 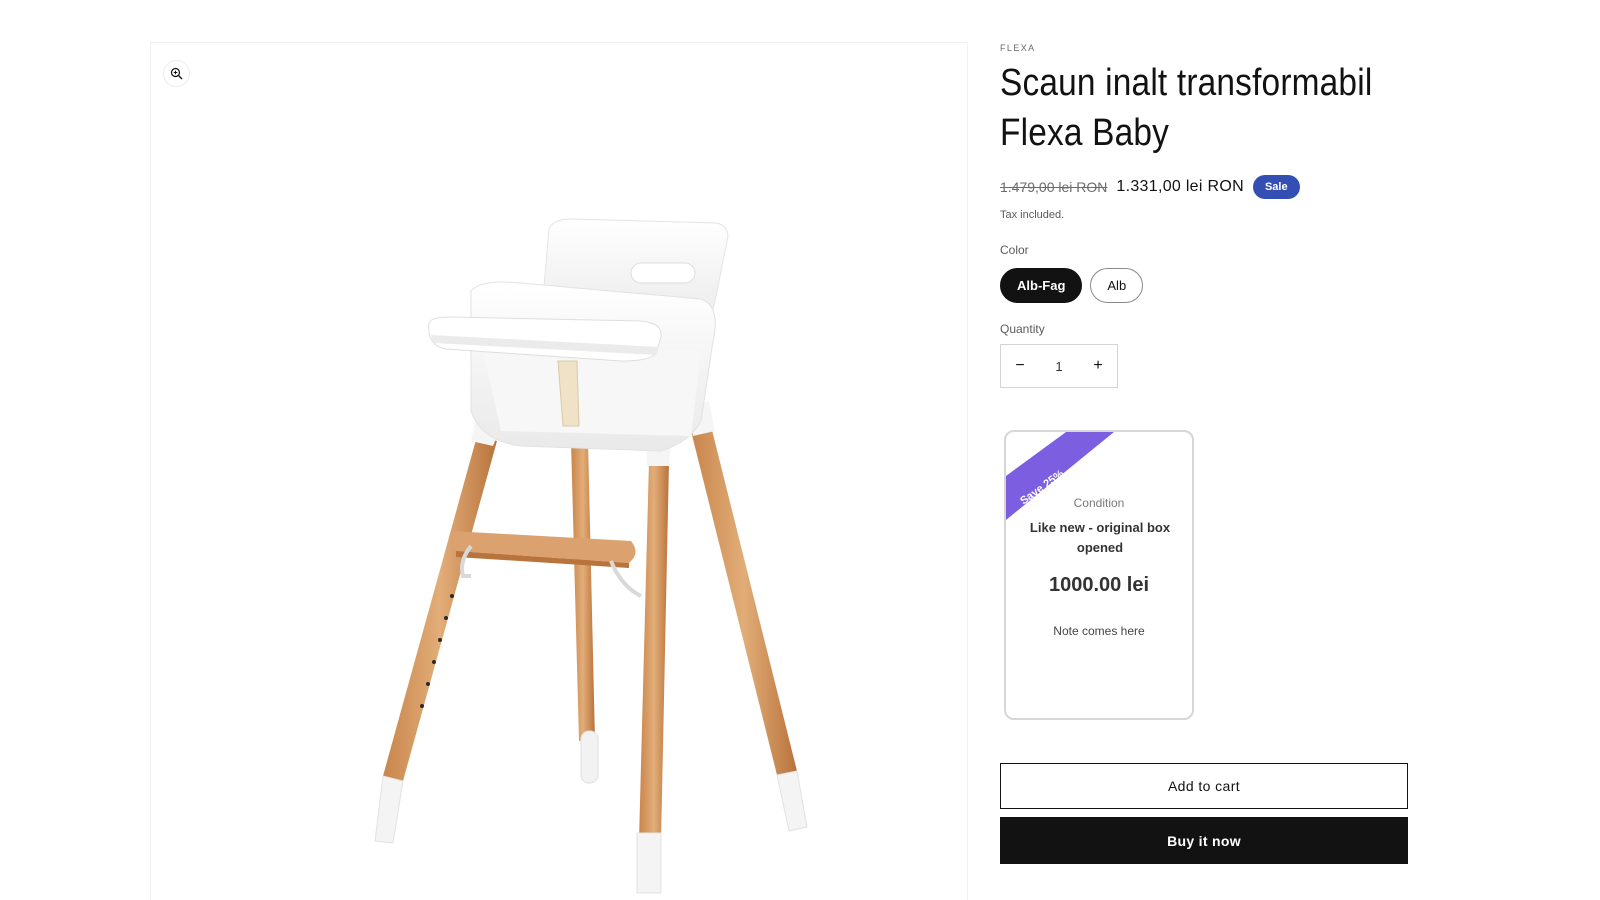 What do you see at coordinates (1022, 329) in the screenshot?
I see `quantity-label: Quantity` at bounding box center [1022, 329].